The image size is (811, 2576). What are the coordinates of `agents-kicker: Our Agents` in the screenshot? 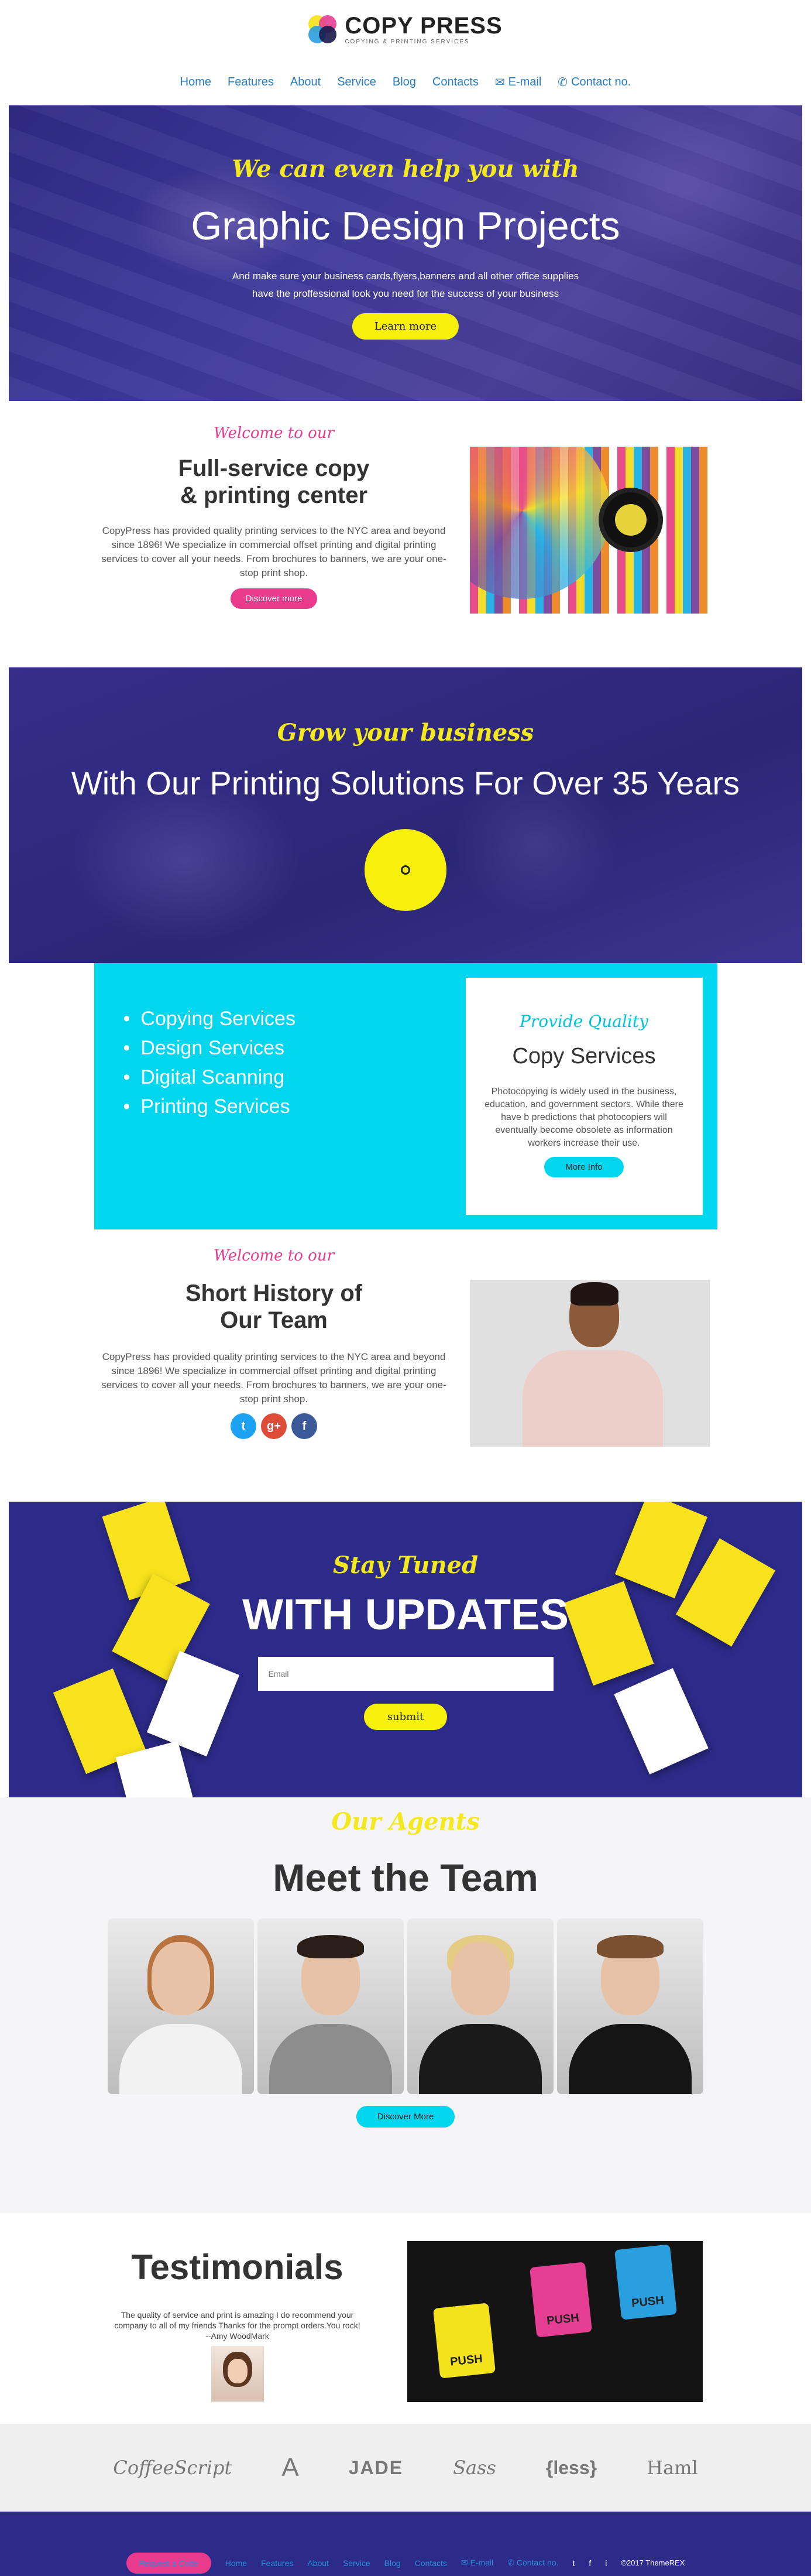 It's located at (405, 1821).